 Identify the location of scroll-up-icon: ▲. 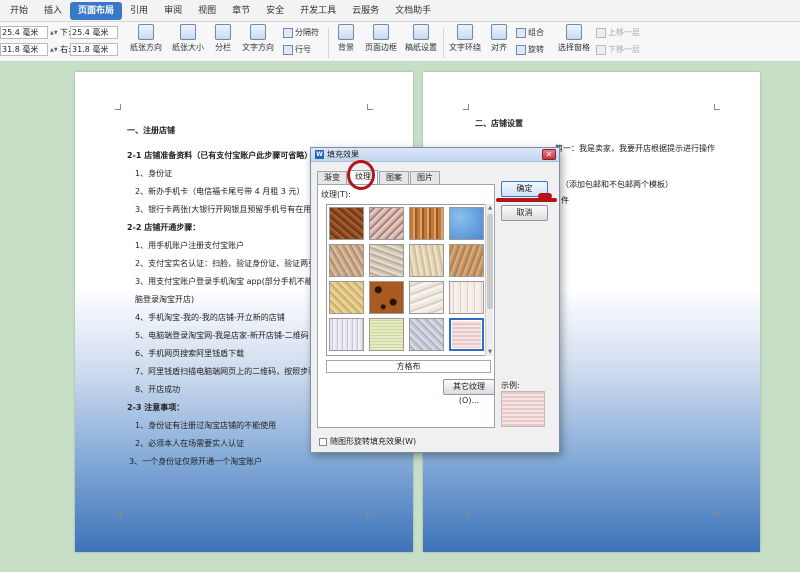
(490, 208).